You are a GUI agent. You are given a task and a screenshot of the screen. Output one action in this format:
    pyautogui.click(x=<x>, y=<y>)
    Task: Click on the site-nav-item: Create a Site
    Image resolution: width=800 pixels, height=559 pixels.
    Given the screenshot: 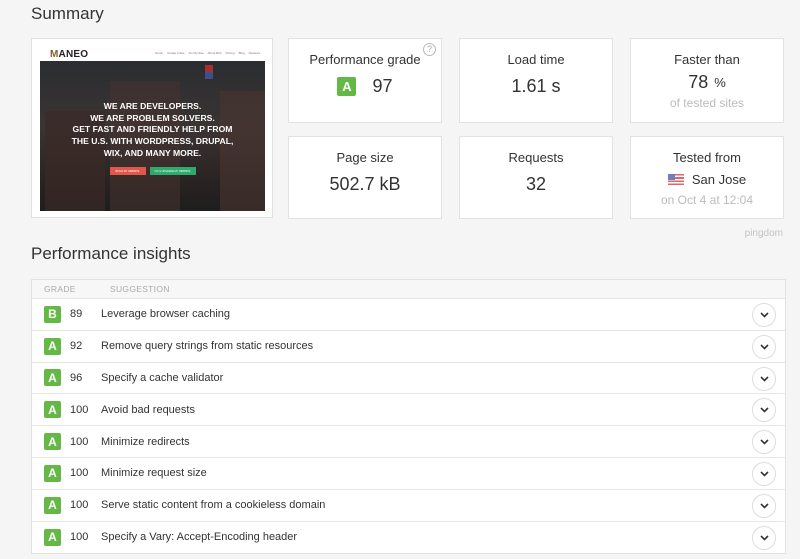 What is the action you would take?
    pyautogui.click(x=176, y=53)
    